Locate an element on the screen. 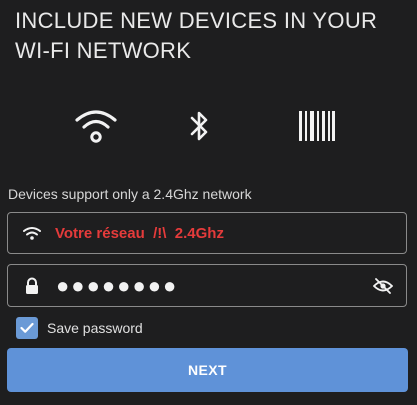 The width and height of the screenshot is (417, 405). barcode-method-button is located at coordinates (317, 126).